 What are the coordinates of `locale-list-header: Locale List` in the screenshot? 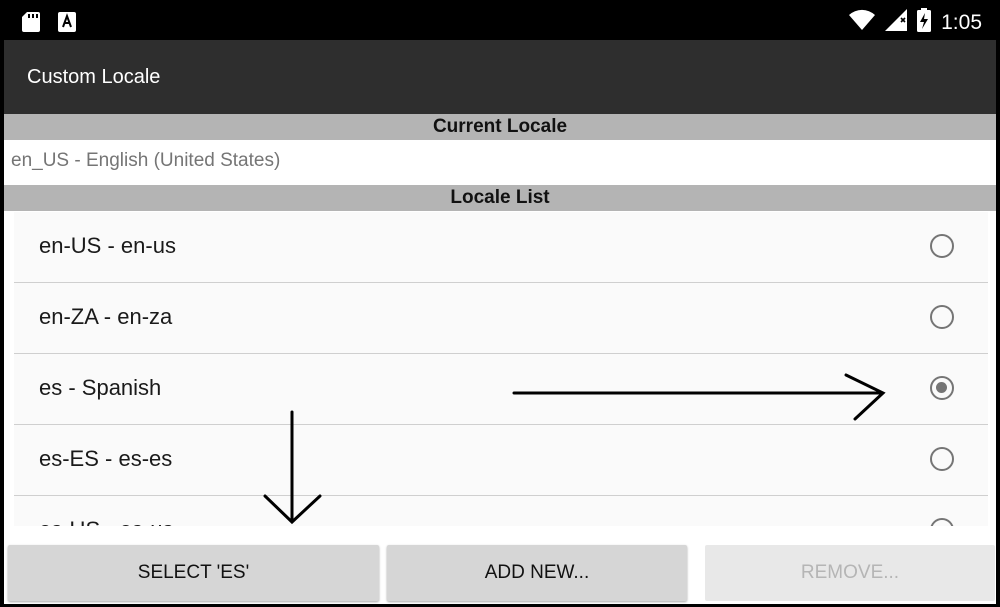 It's located at (500, 198).